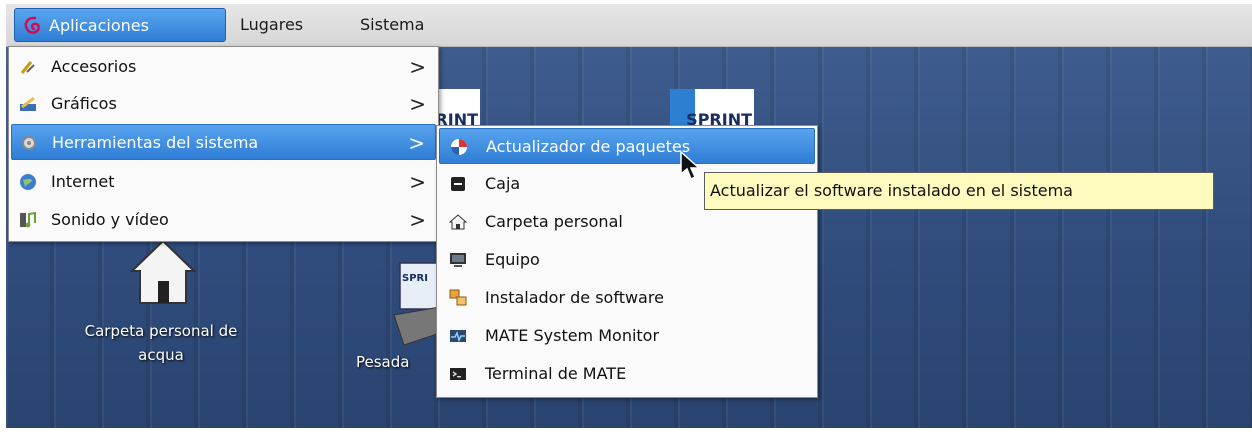 The height and width of the screenshot is (444, 1252). I want to click on accessories-icon, so click(27, 67).